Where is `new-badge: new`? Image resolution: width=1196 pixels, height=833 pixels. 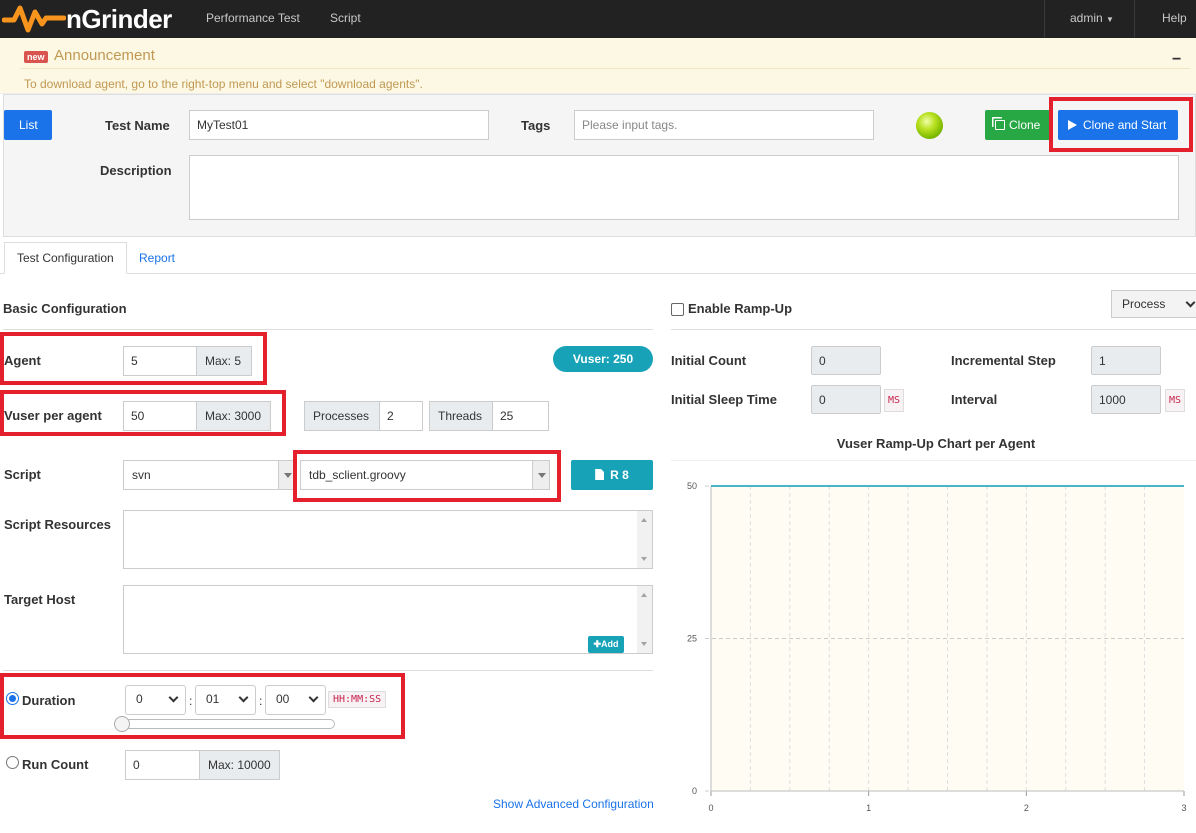
new-badge: new is located at coordinates (36, 57).